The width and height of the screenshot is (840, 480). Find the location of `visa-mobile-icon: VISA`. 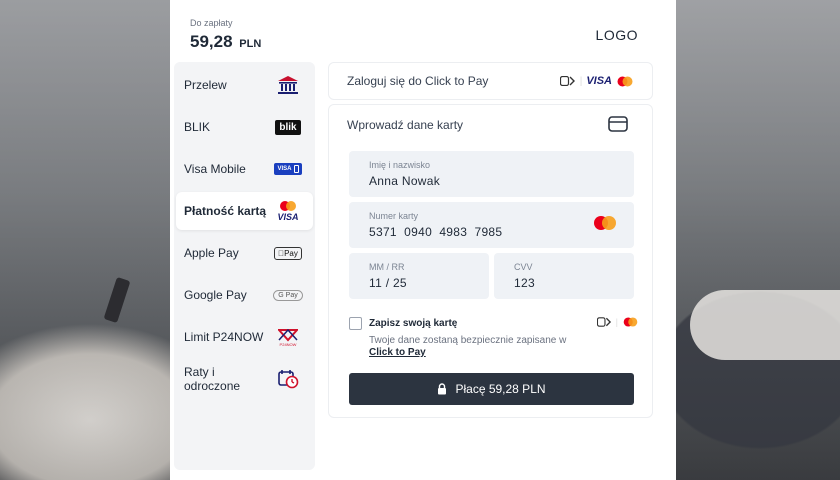

visa-mobile-icon: VISA is located at coordinates (288, 169).